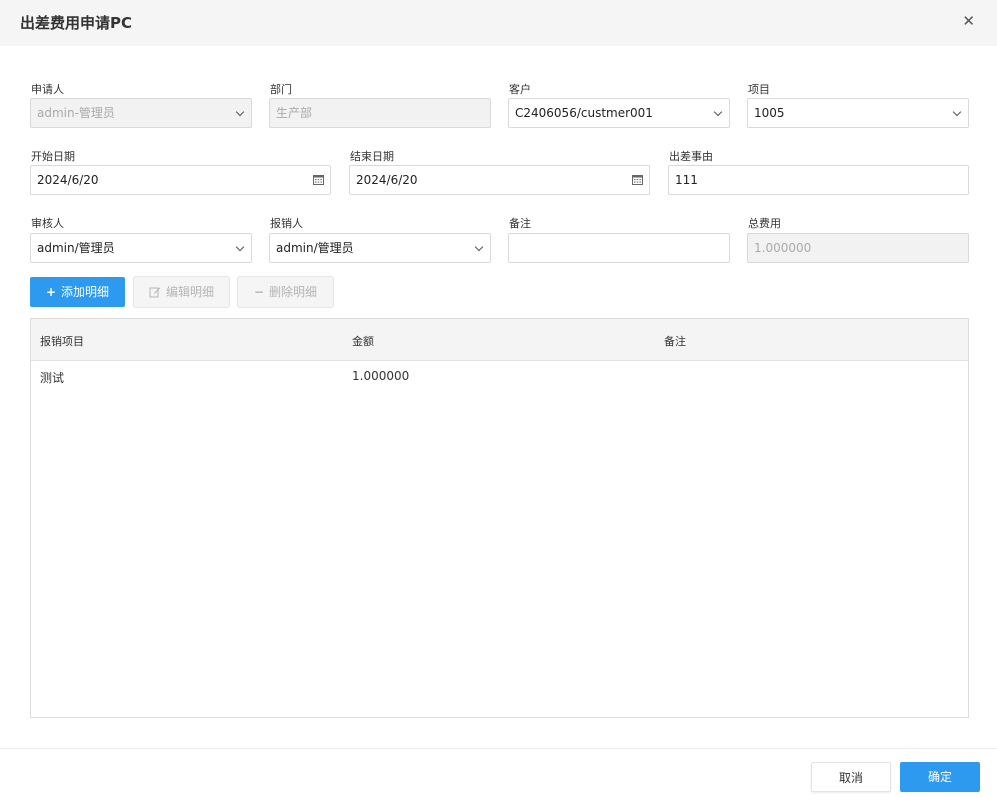 This screenshot has height=797, width=997. Describe the element at coordinates (155, 292) in the screenshot. I see `edit-icon` at that location.